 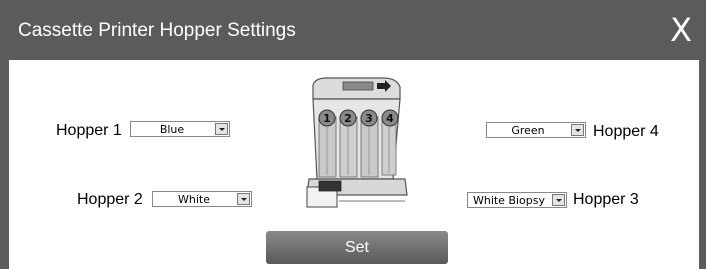 I want to click on hopper-3-select: White Biopsy, so click(x=517, y=200).